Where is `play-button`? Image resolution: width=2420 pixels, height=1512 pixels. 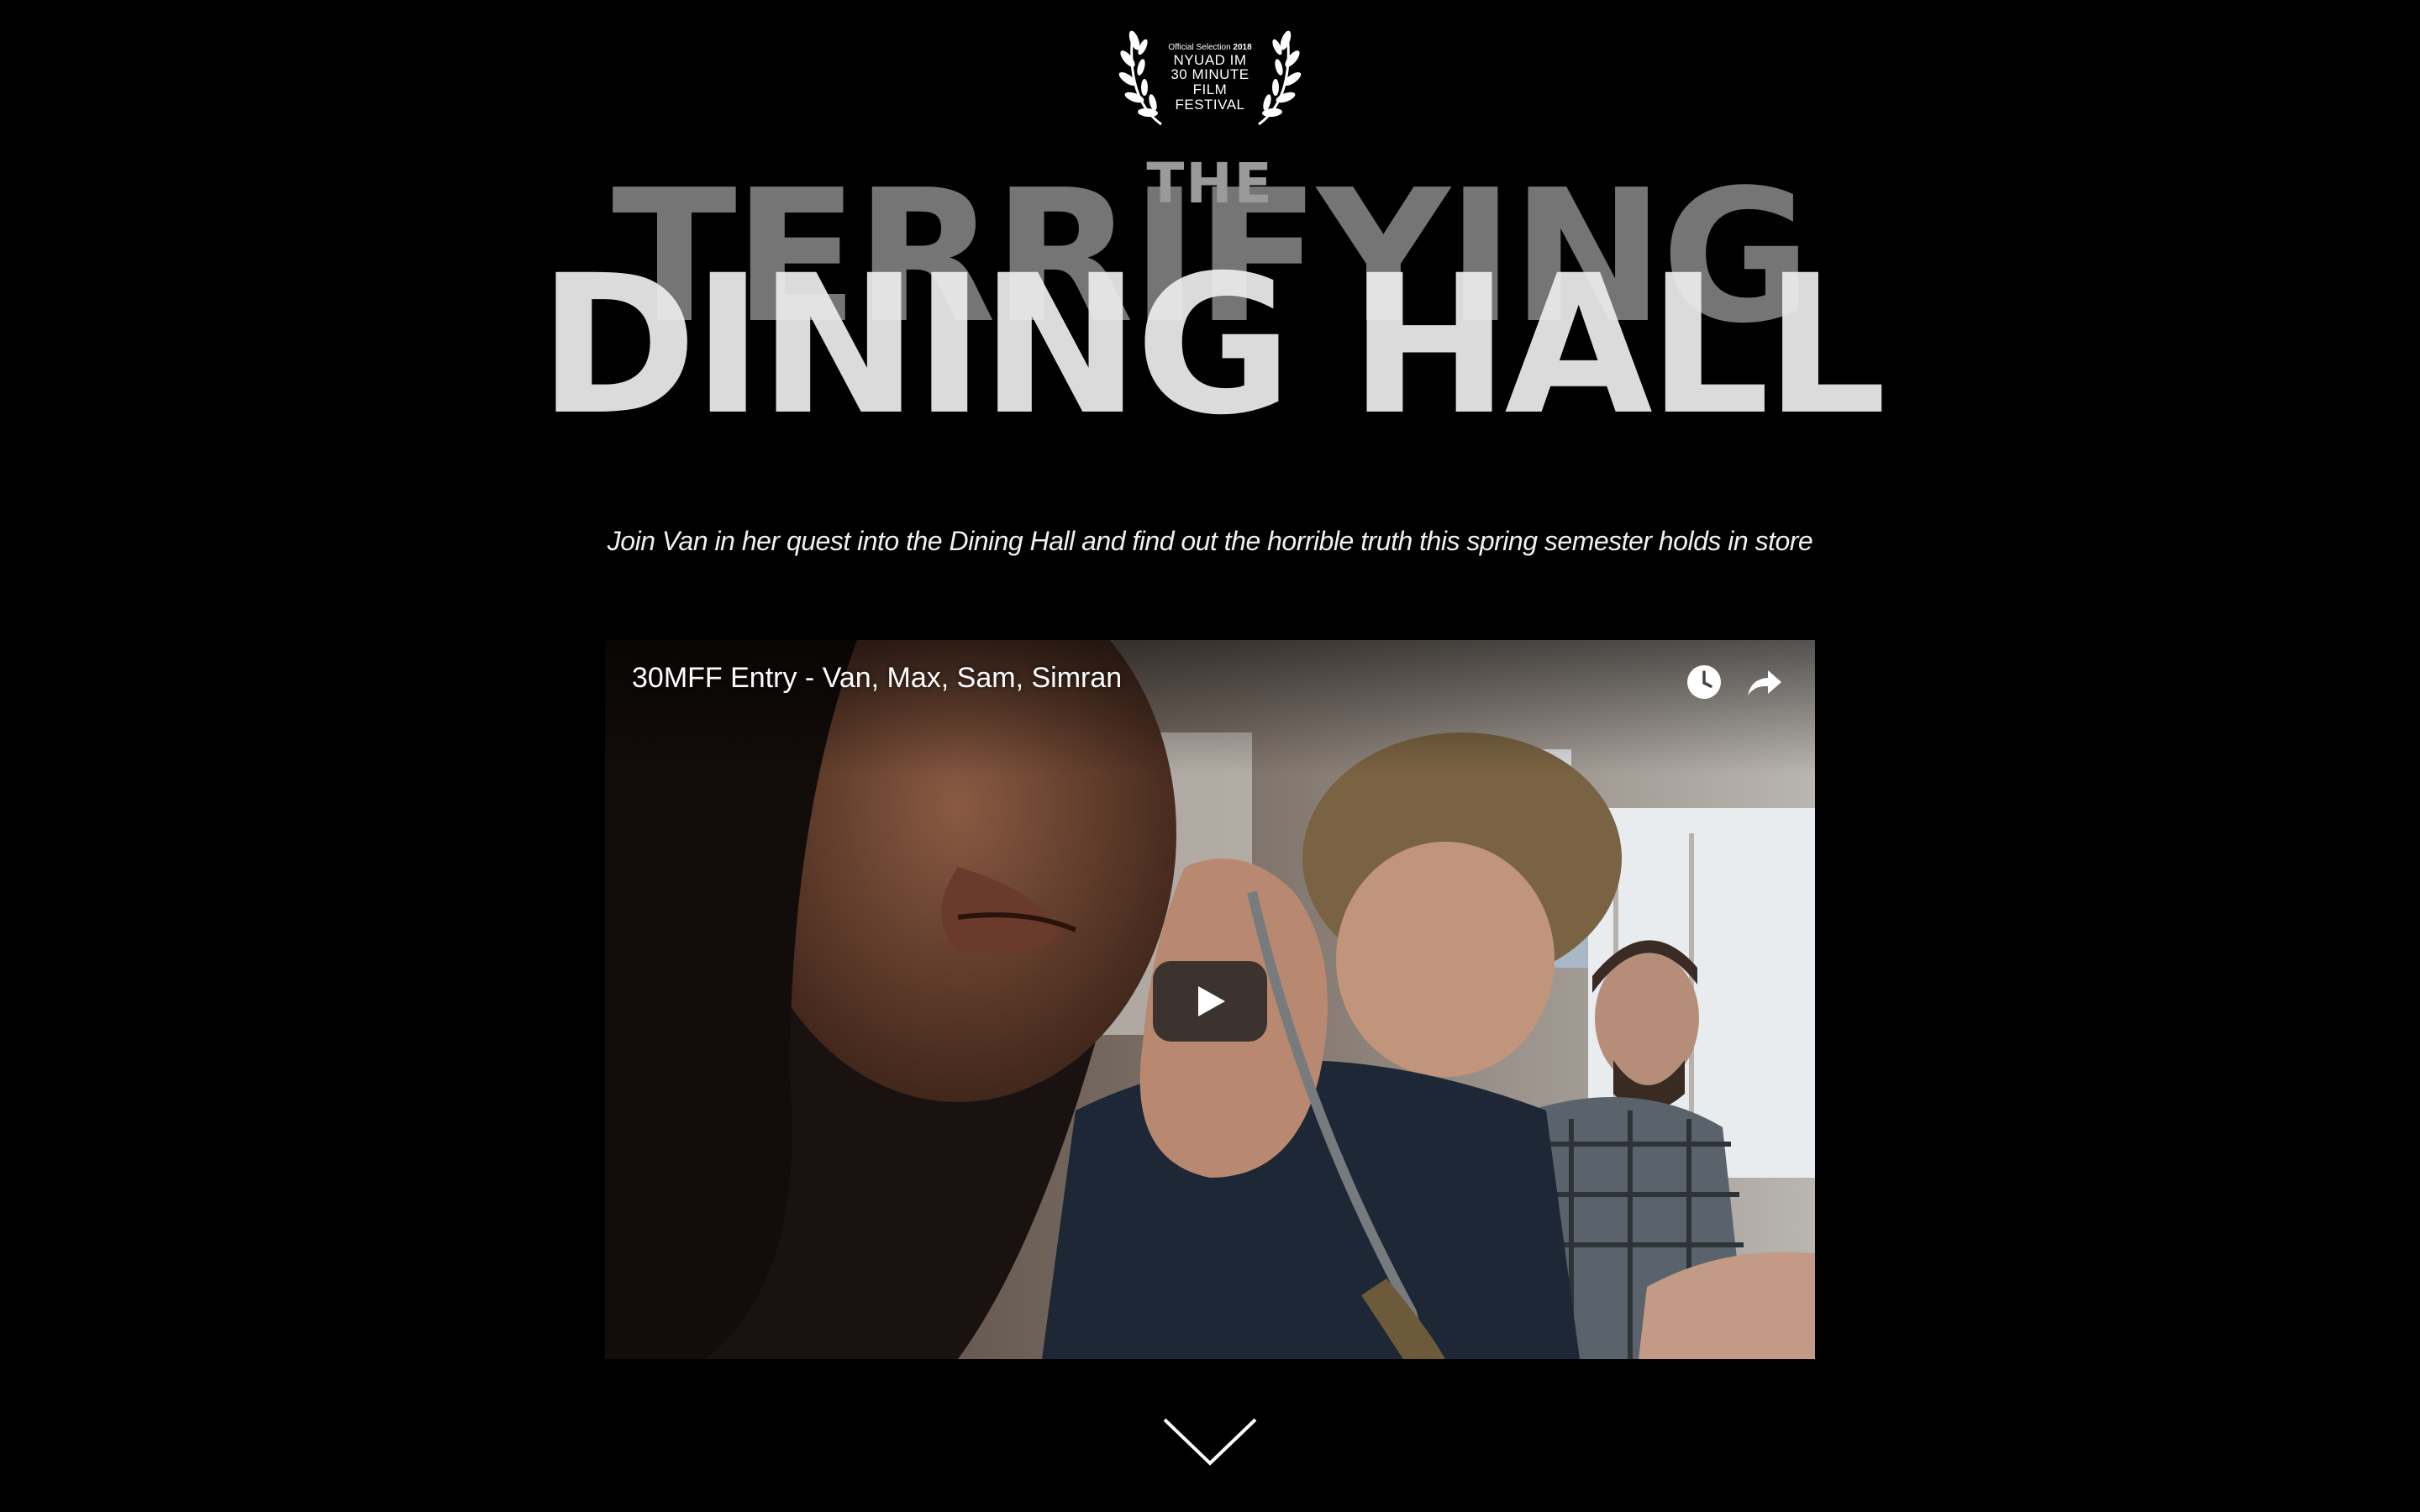 play-button is located at coordinates (1210, 1001).